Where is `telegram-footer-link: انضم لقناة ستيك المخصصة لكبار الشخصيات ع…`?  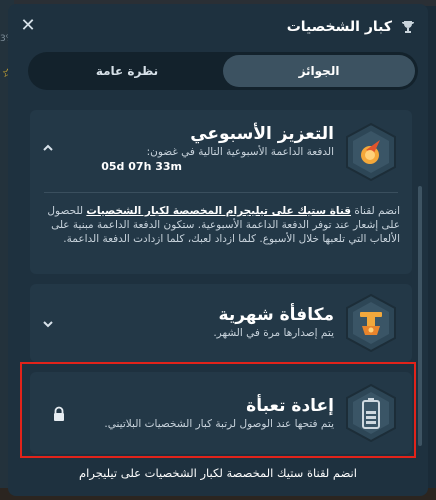
telegram-footer-link: انضم لقناة ستيك المخصصة لكبار الشخصيات ع… is located at coordinates (218, 473).